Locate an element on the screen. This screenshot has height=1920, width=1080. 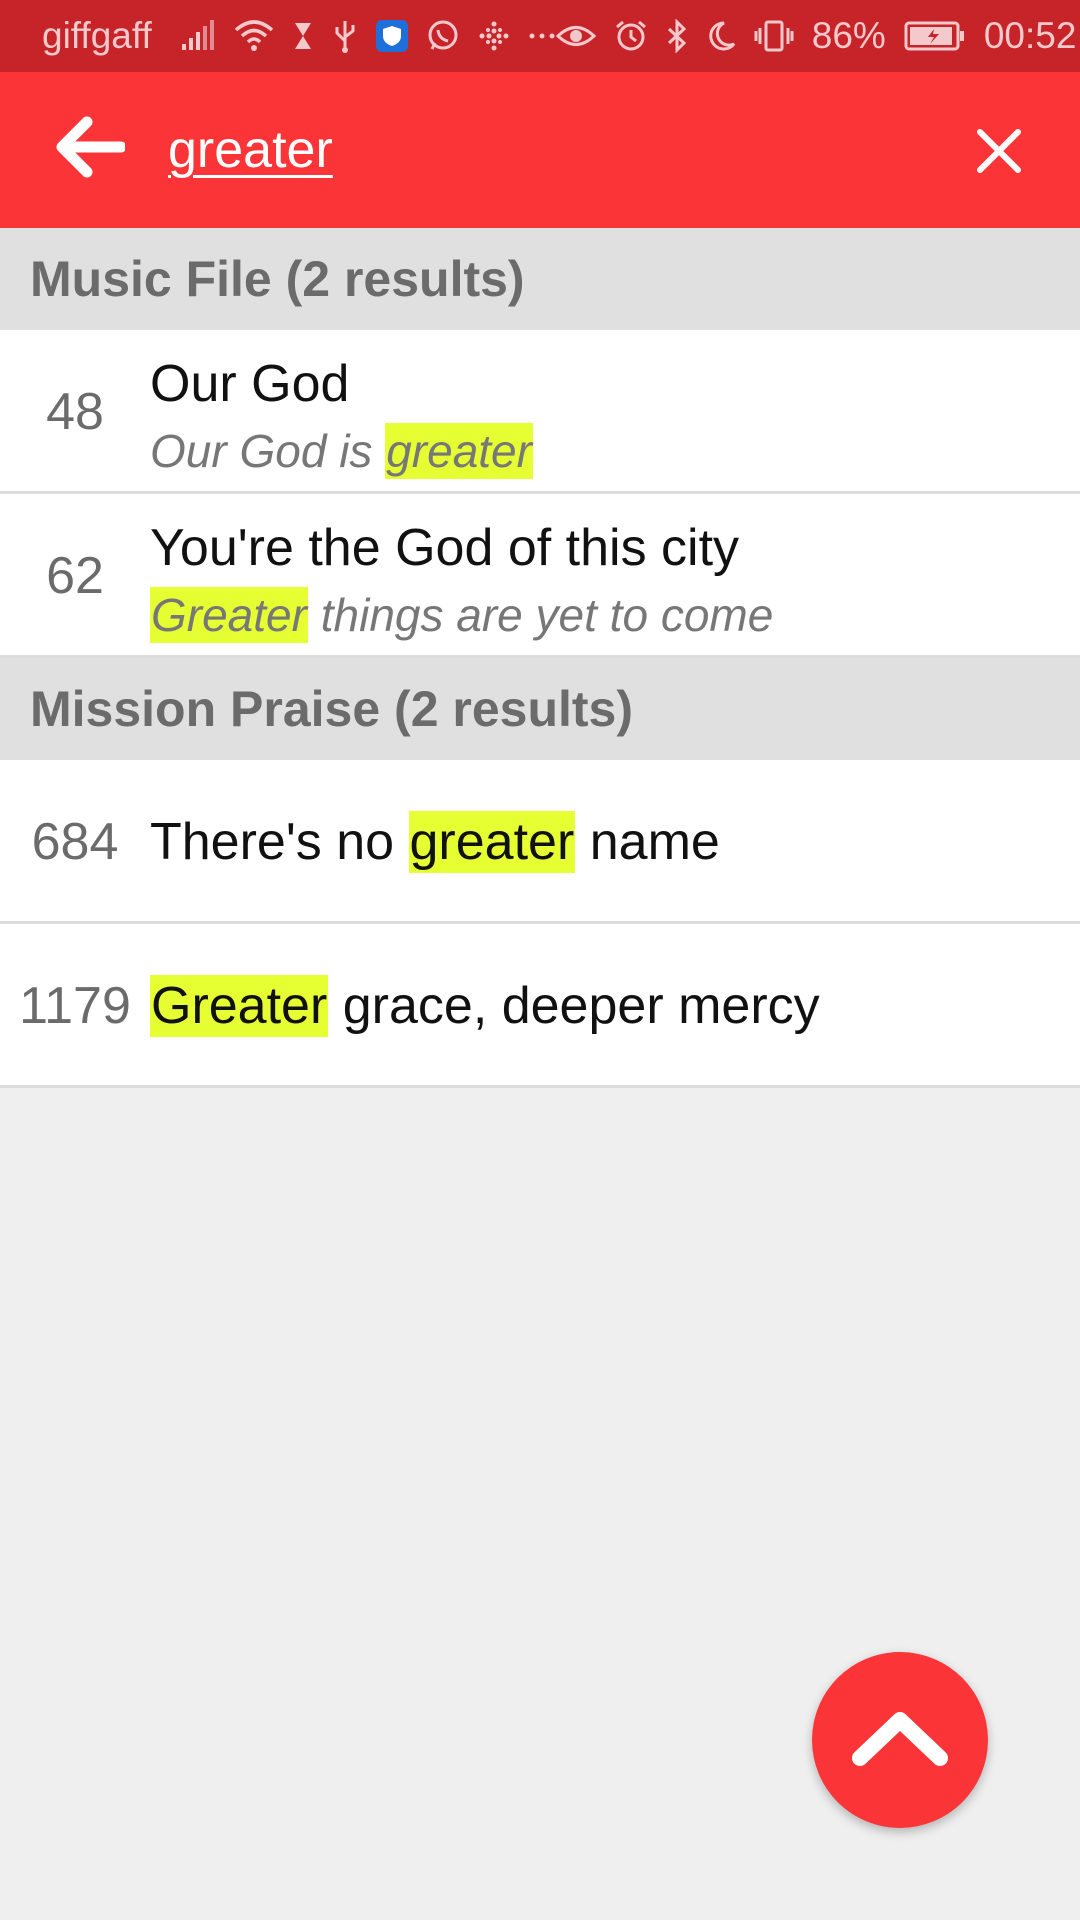
signal-icon is located at coordinates (198, 36).